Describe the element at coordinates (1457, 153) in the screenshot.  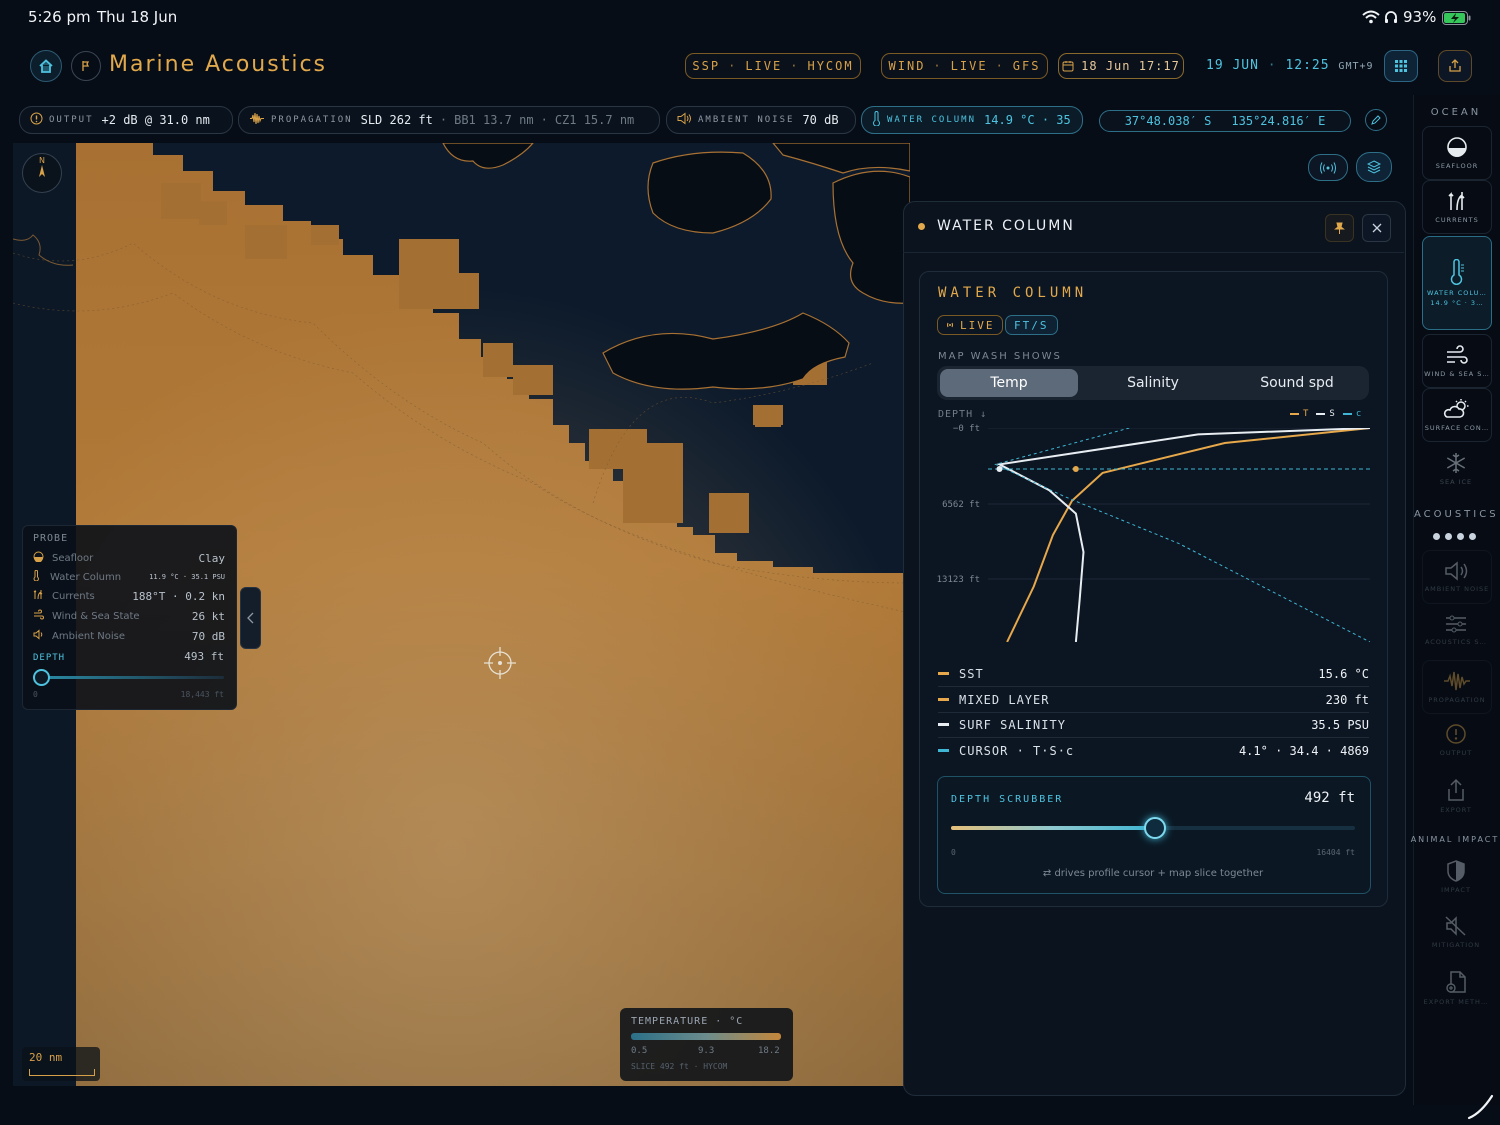
I see `rail-item-seafloor: SEAFLOOR` at that location.